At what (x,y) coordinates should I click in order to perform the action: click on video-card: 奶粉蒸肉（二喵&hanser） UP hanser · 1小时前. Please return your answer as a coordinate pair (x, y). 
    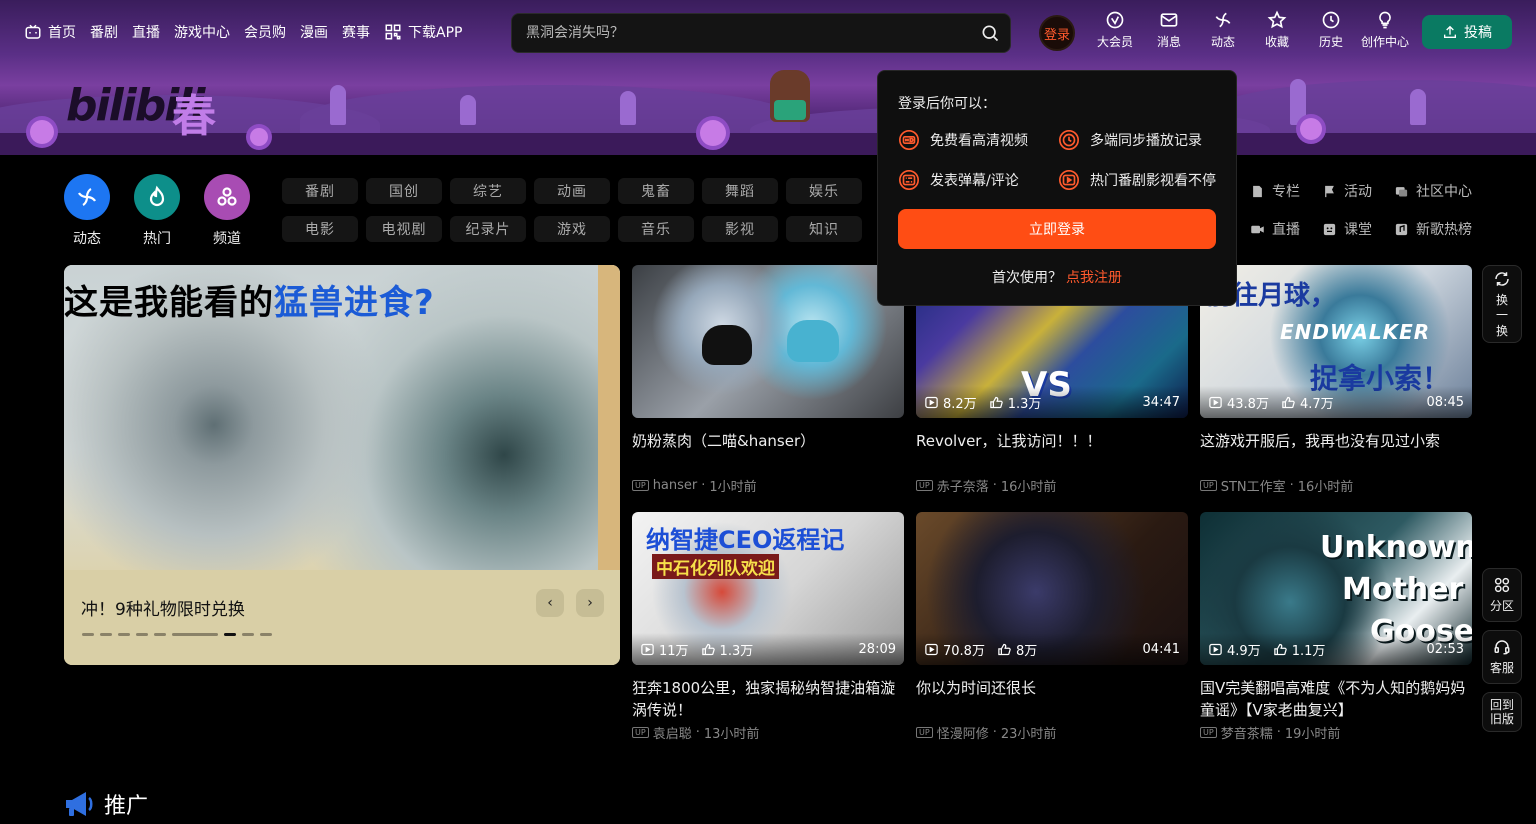
    Looking at the image, I should click on (768, 380).